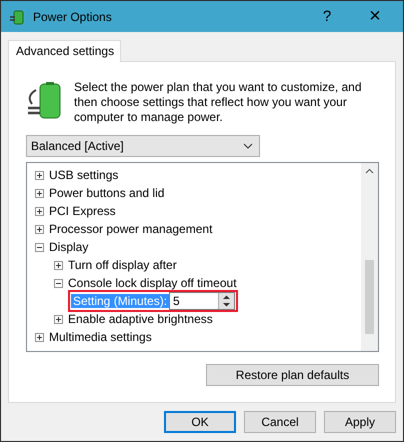 Image resolution: width=404 pixels, height=442 pixels. I want to click on dialog-button: Cancel, so click(280, 422).